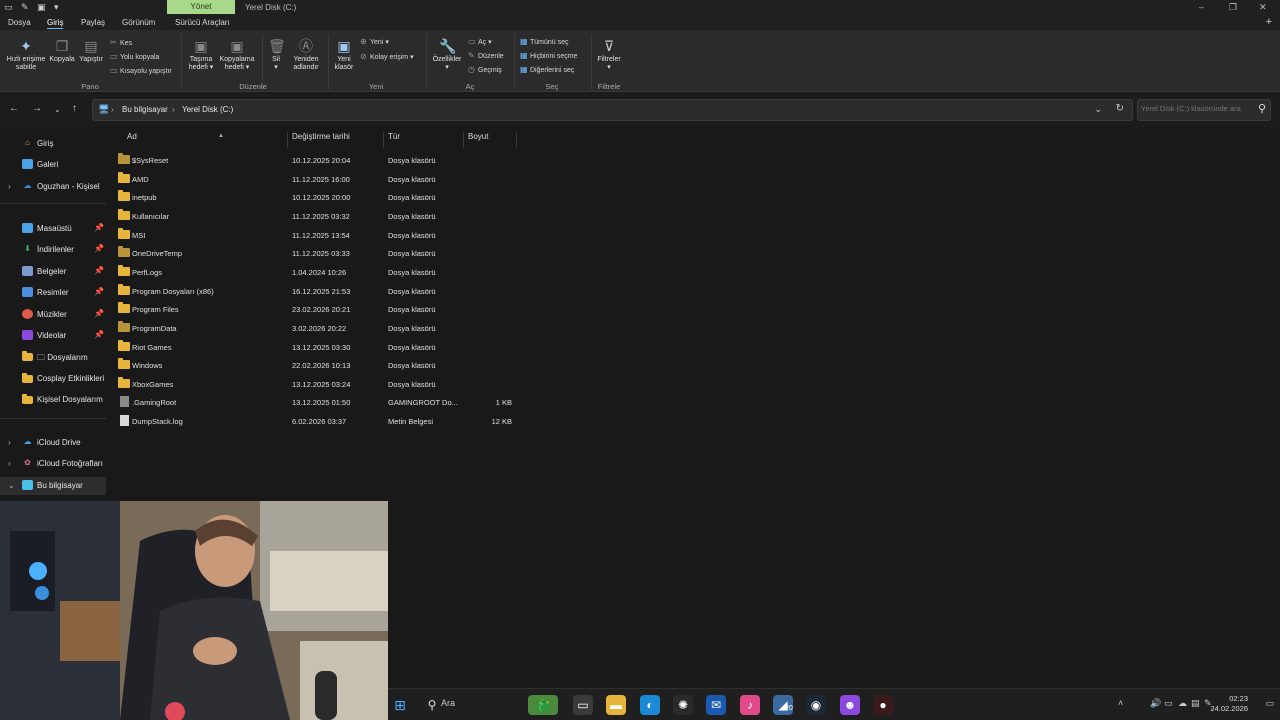 The width and height of the screenshot is (1280, 720). What do you see at coordinates (53, 315) in the screenshot?
I see `sidebar-item-muzikler: Müzikler 📌` at bounding box center [53, 315].